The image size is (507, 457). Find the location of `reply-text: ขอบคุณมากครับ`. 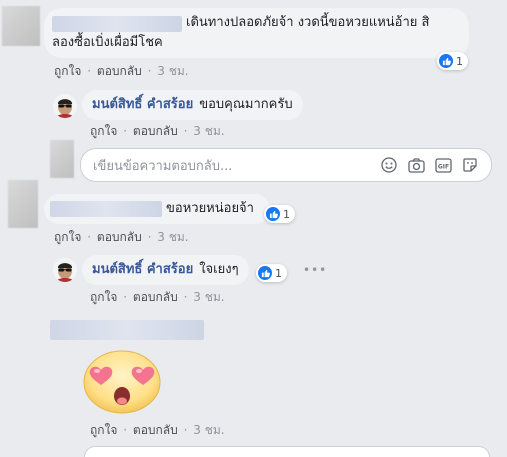

reply-text: ขอบคุณมากครับ is located at coordinates (246, 104).